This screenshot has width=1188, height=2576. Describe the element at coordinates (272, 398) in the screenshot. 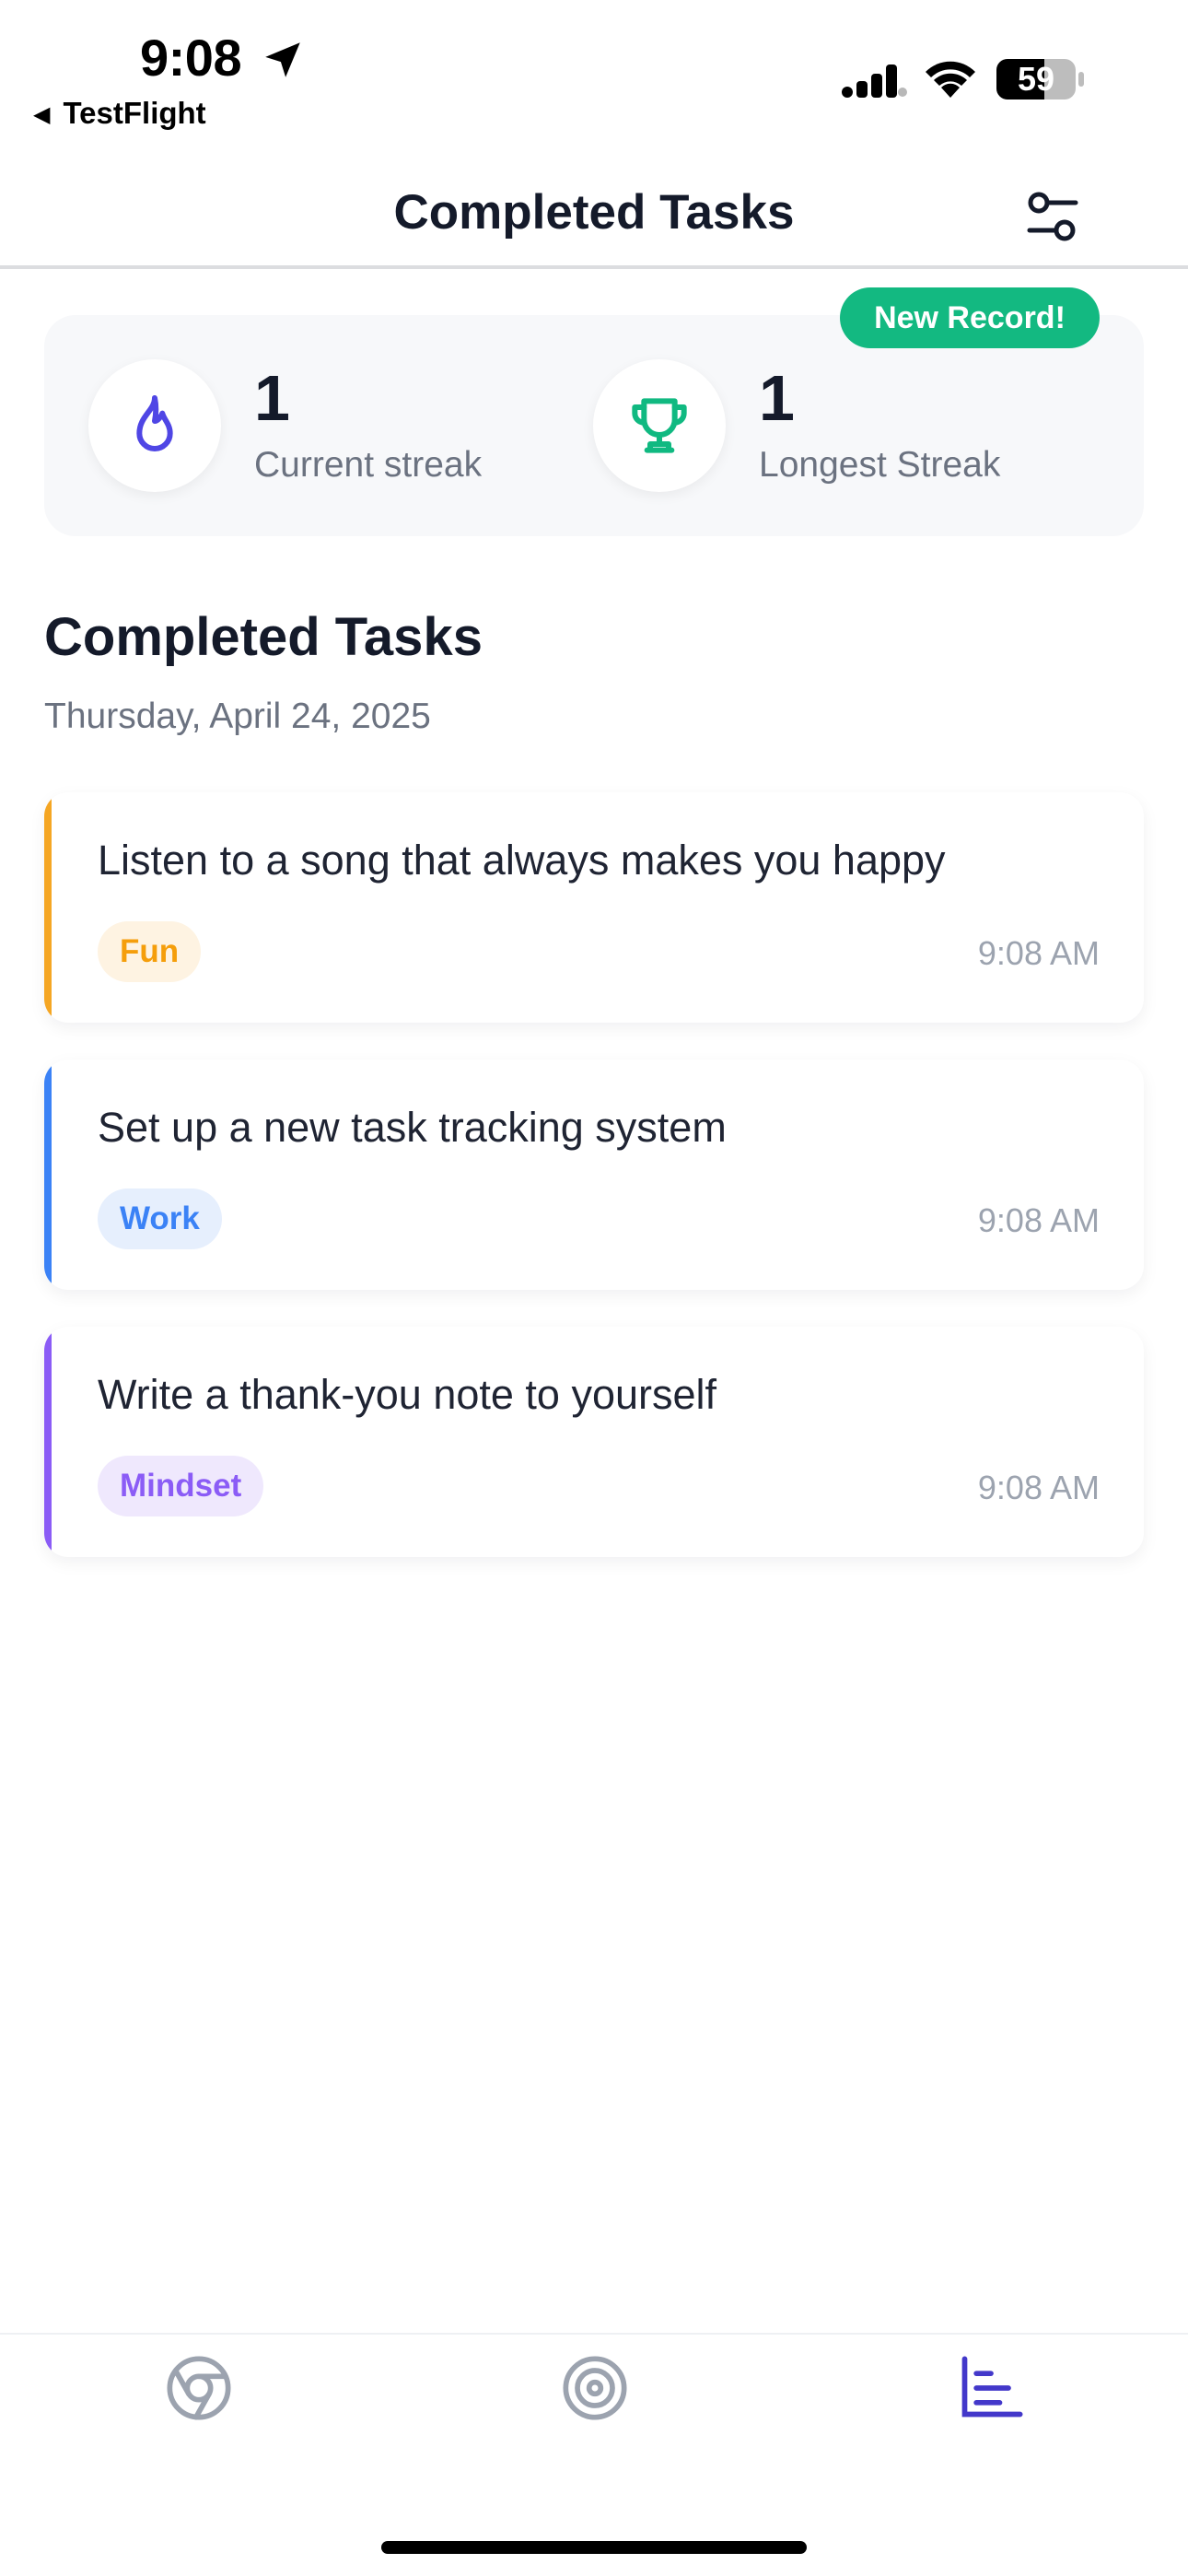

I see `current-streak-value: 1` at that location.